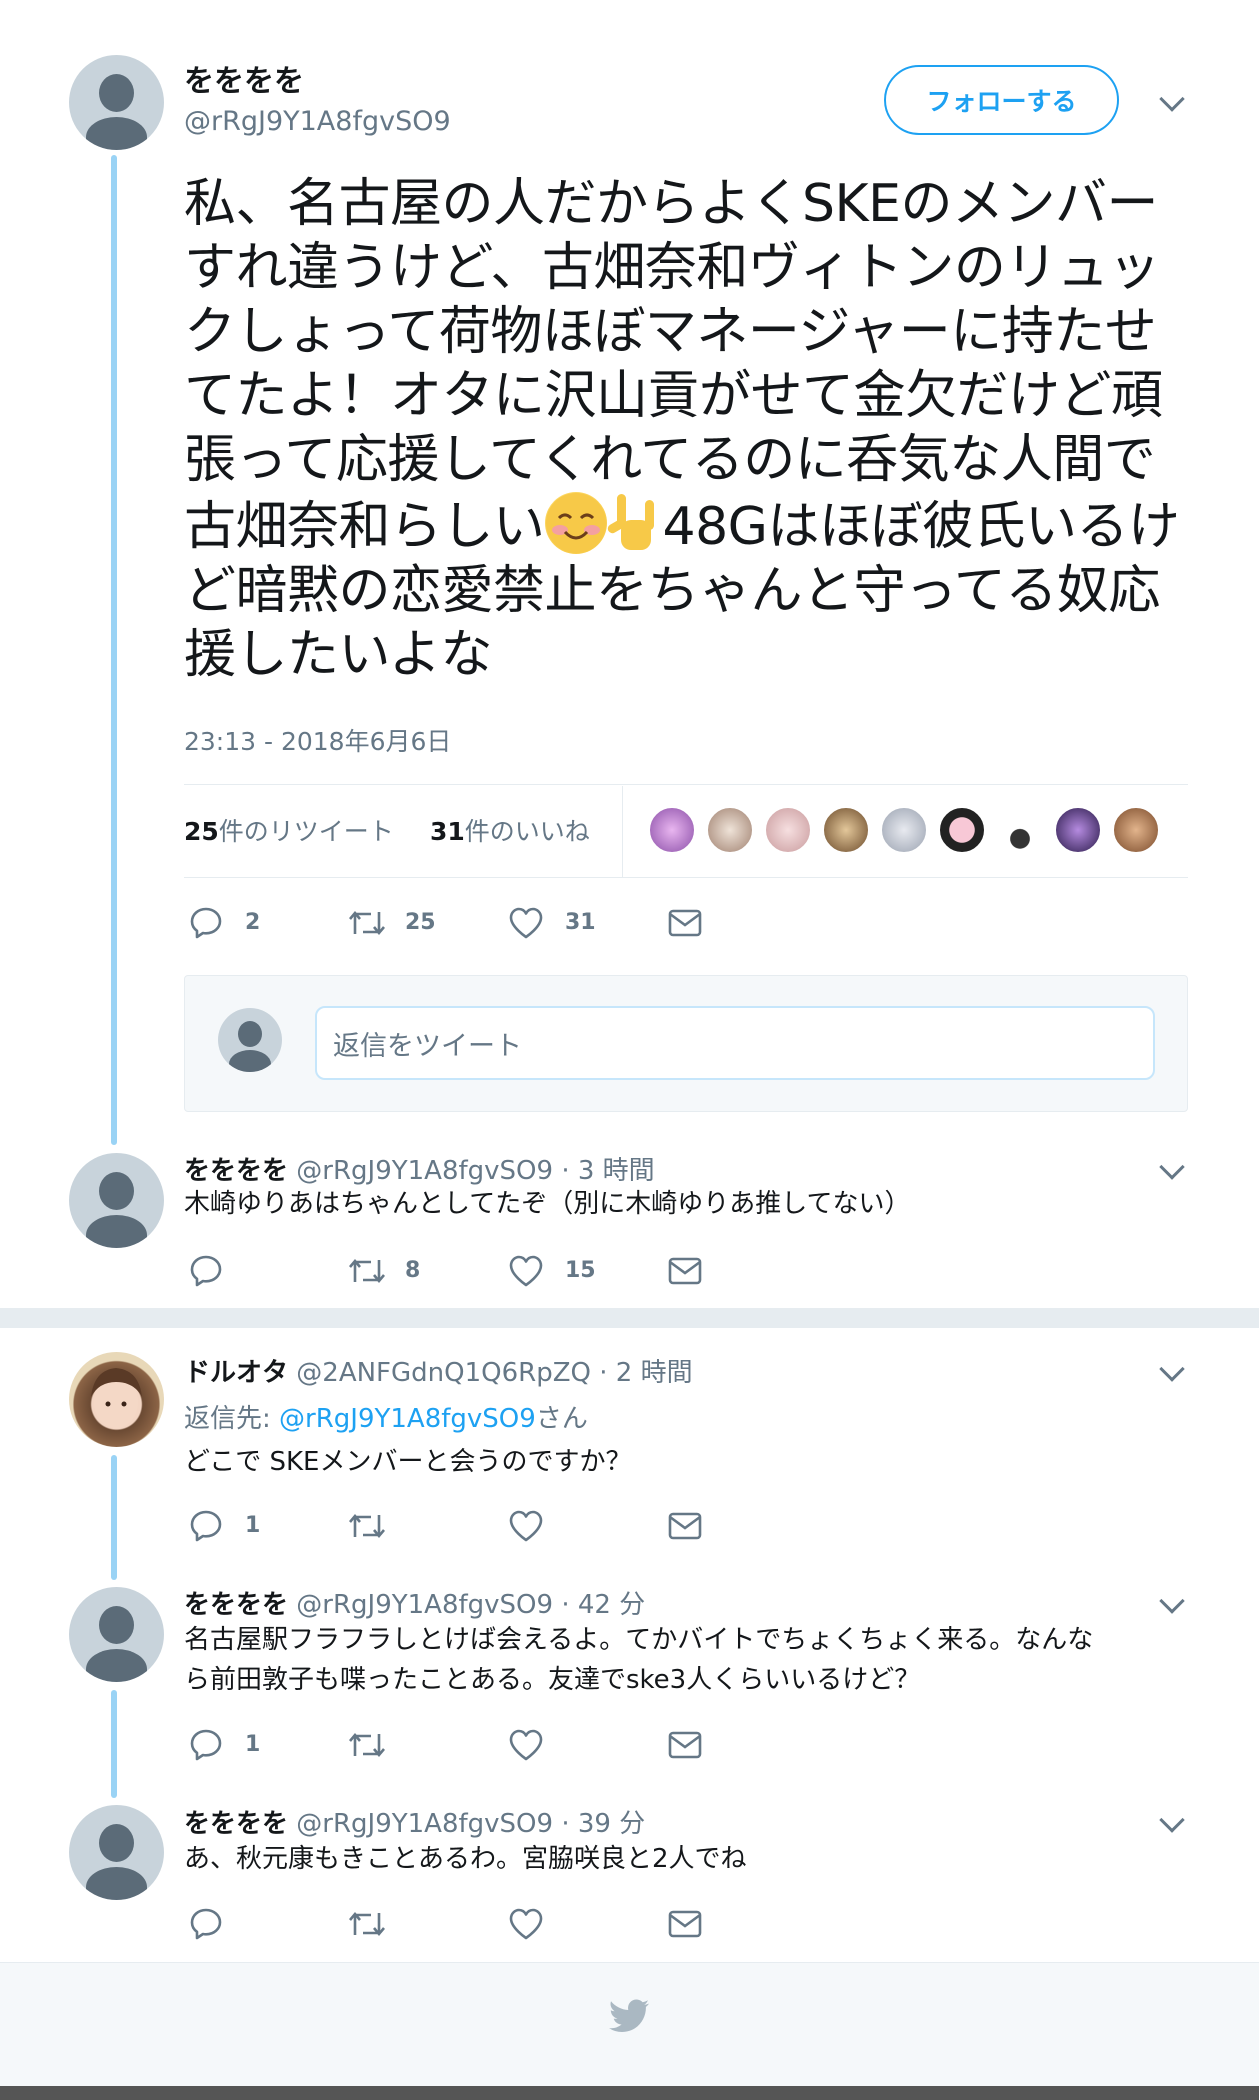 The image size is (1259, 2100). What do you see at coordinates (735, 1043) in the screenshot?
I see `reply-input: 返信をツイート` at bounding box center [735, 1043].